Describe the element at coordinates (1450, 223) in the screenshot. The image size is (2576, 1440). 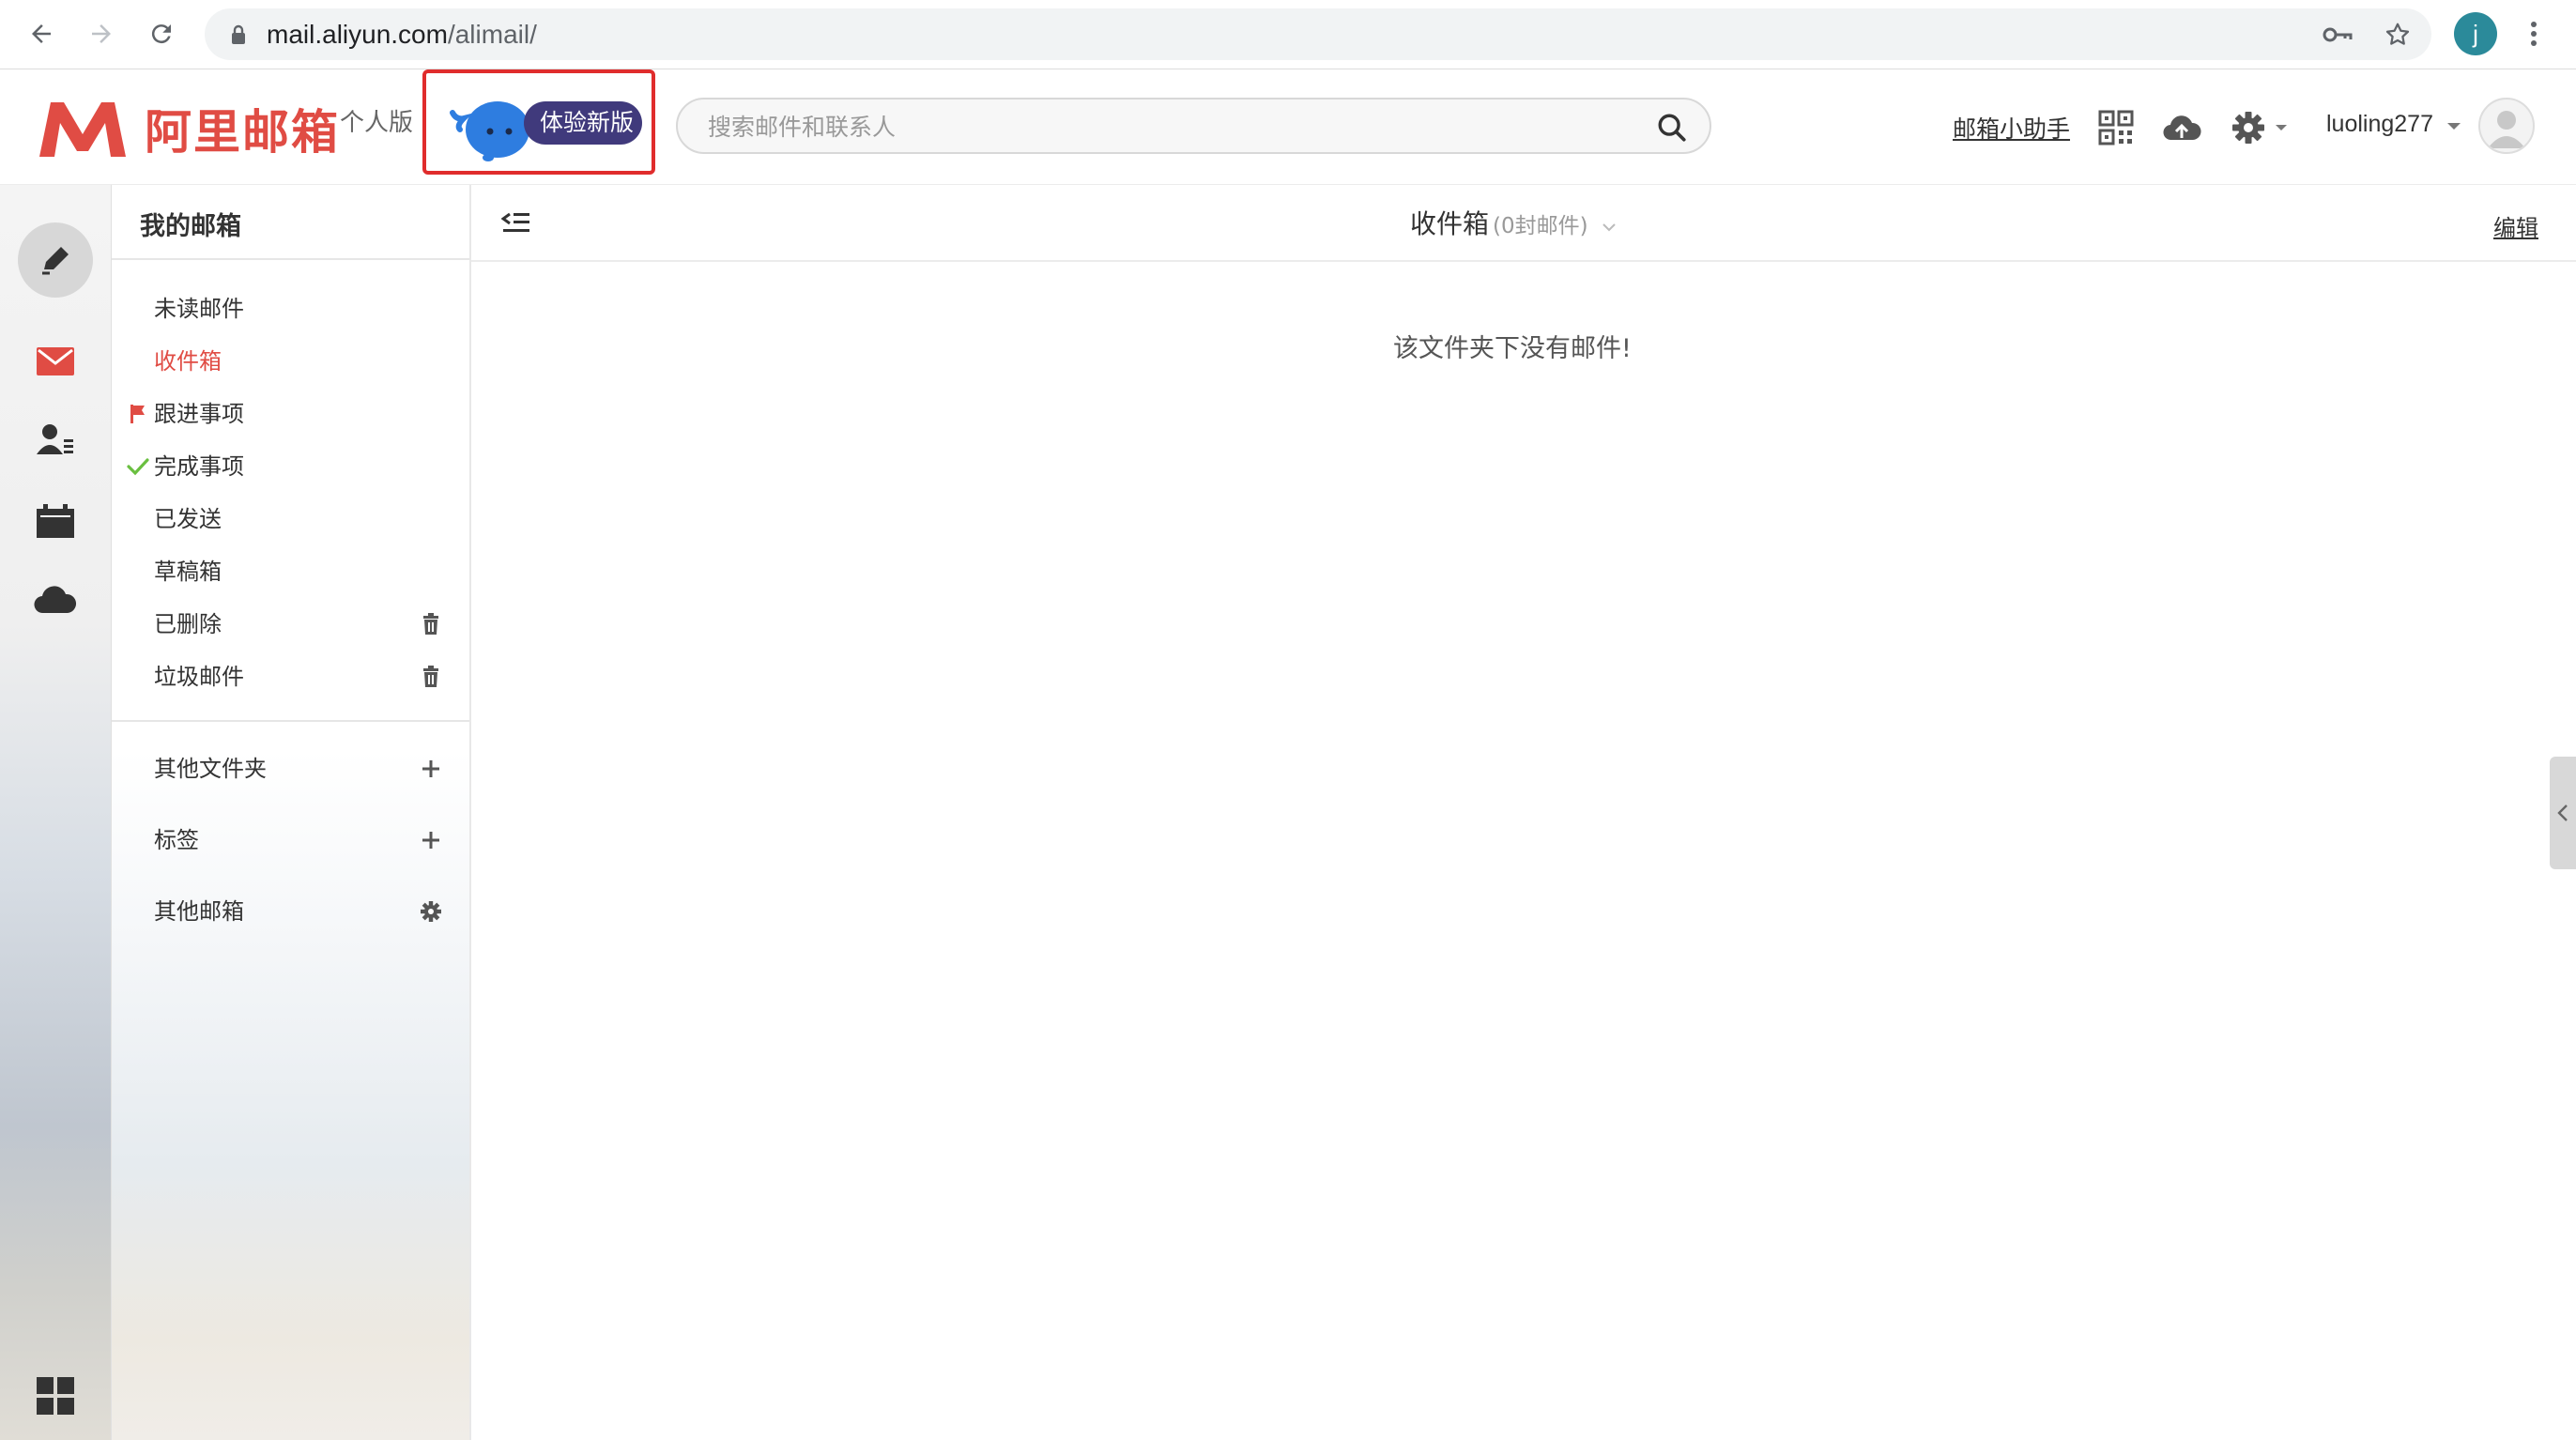
I see `folder-title-text: 收件箱` at that location.